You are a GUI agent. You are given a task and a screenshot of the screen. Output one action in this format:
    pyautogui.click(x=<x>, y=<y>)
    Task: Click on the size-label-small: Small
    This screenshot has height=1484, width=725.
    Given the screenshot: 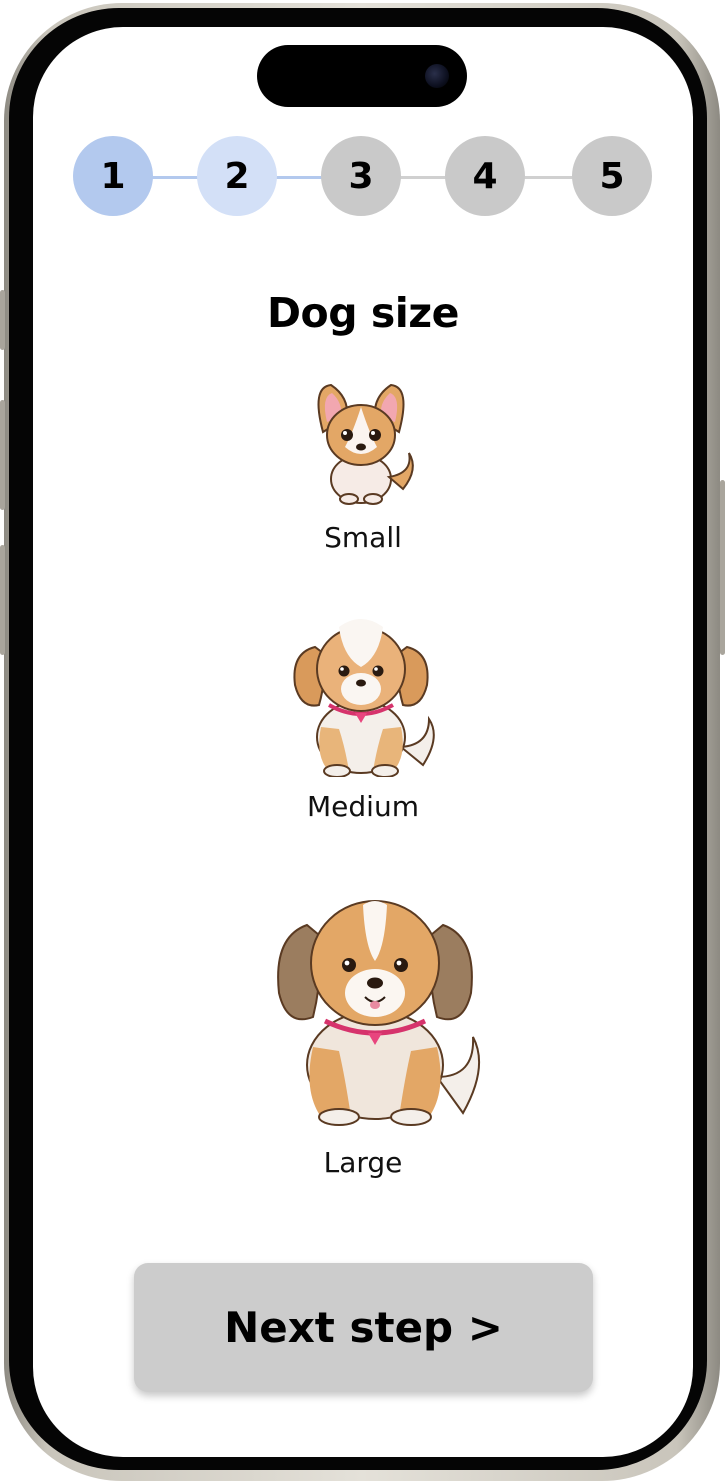 What is the action you would take?
    pyautogui.click(x=363, y=537)
    